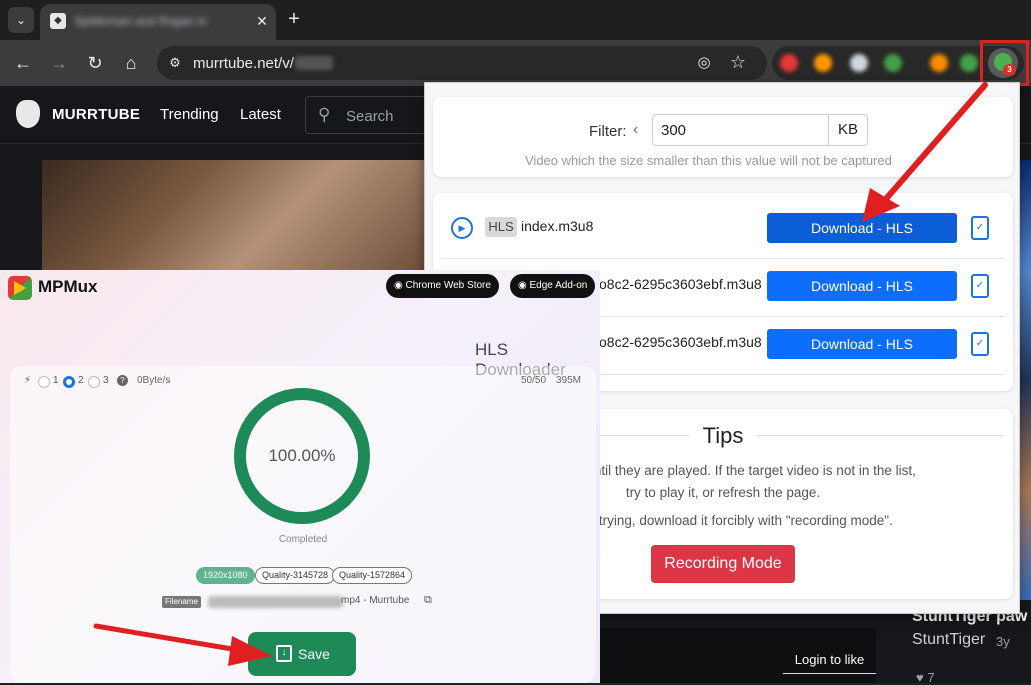 The width and height of the screenshot is (1031, 685). Describe the element at coordinates (275, 602) in the screenshot. I see `filename-blurred` at that location.